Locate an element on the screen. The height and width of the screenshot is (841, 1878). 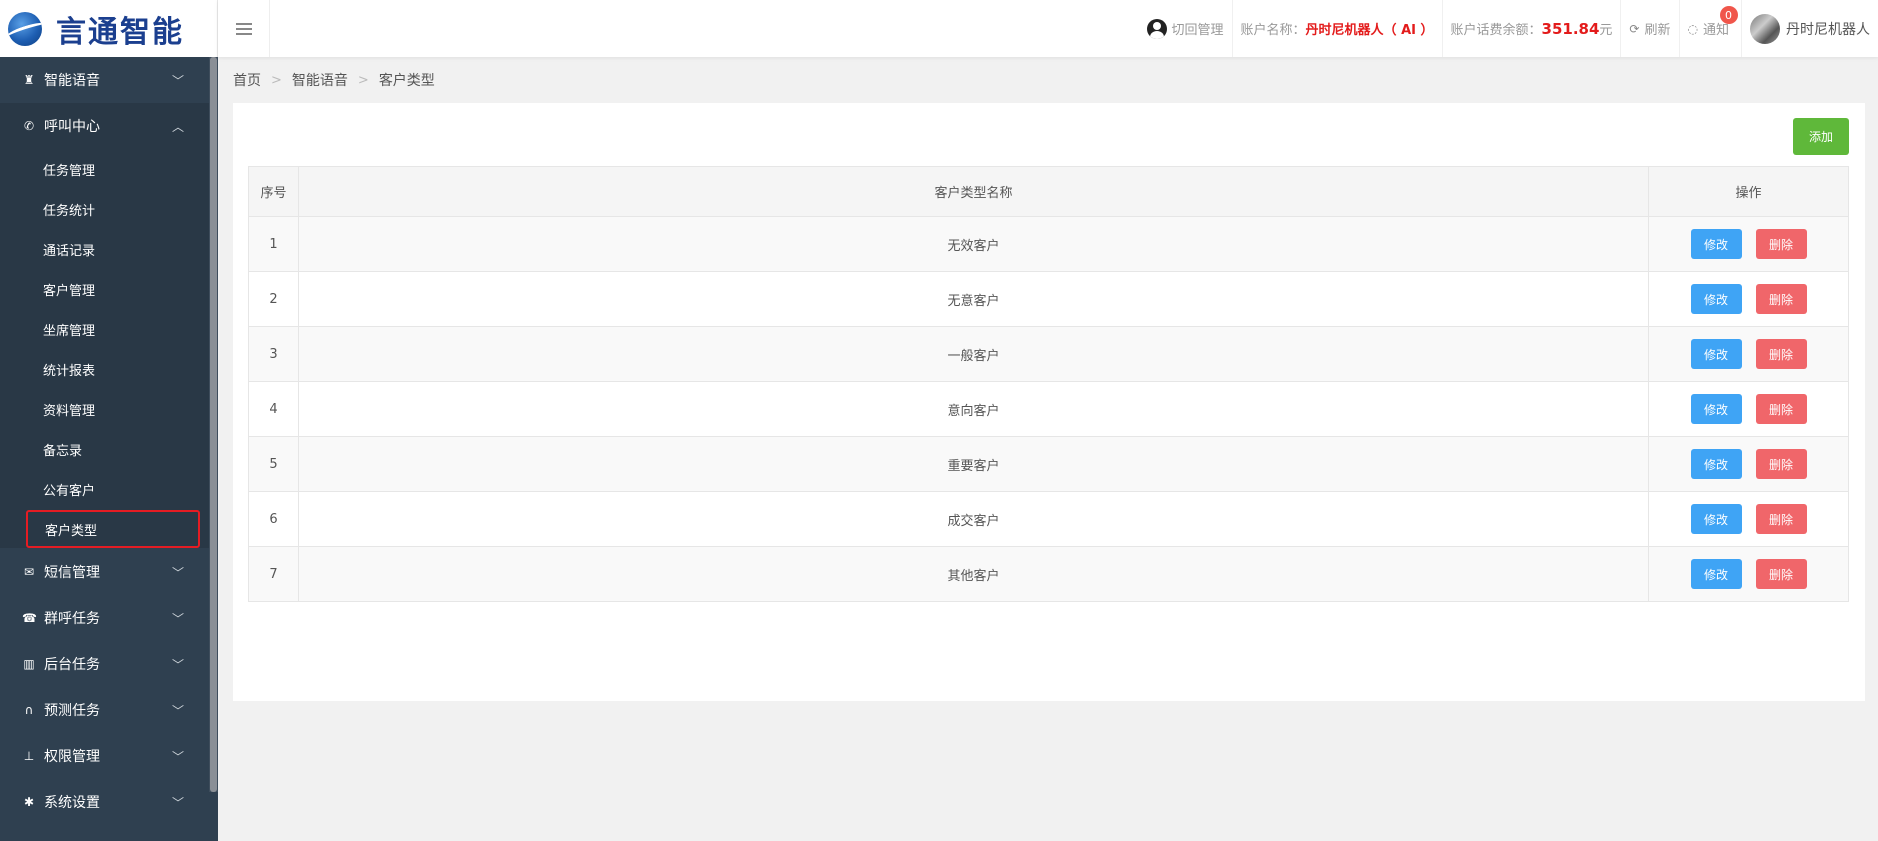
menu-toggle-button is located at coordinates (244, 28).